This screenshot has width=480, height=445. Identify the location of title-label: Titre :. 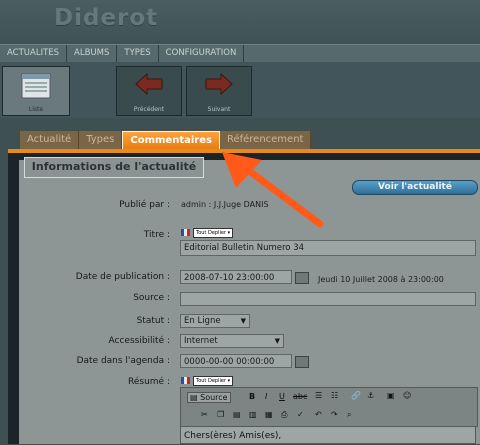
(156, 235).